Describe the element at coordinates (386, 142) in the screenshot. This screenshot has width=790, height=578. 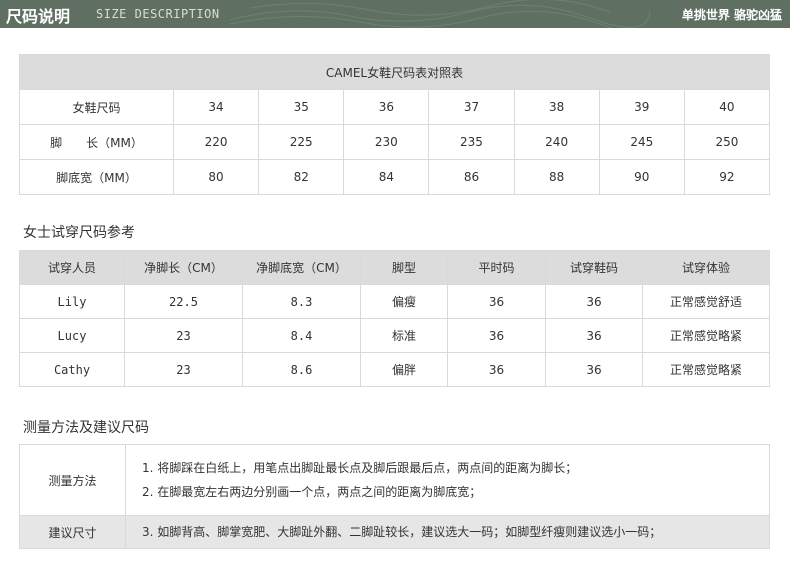
I see `table-cell: 230` at that location.